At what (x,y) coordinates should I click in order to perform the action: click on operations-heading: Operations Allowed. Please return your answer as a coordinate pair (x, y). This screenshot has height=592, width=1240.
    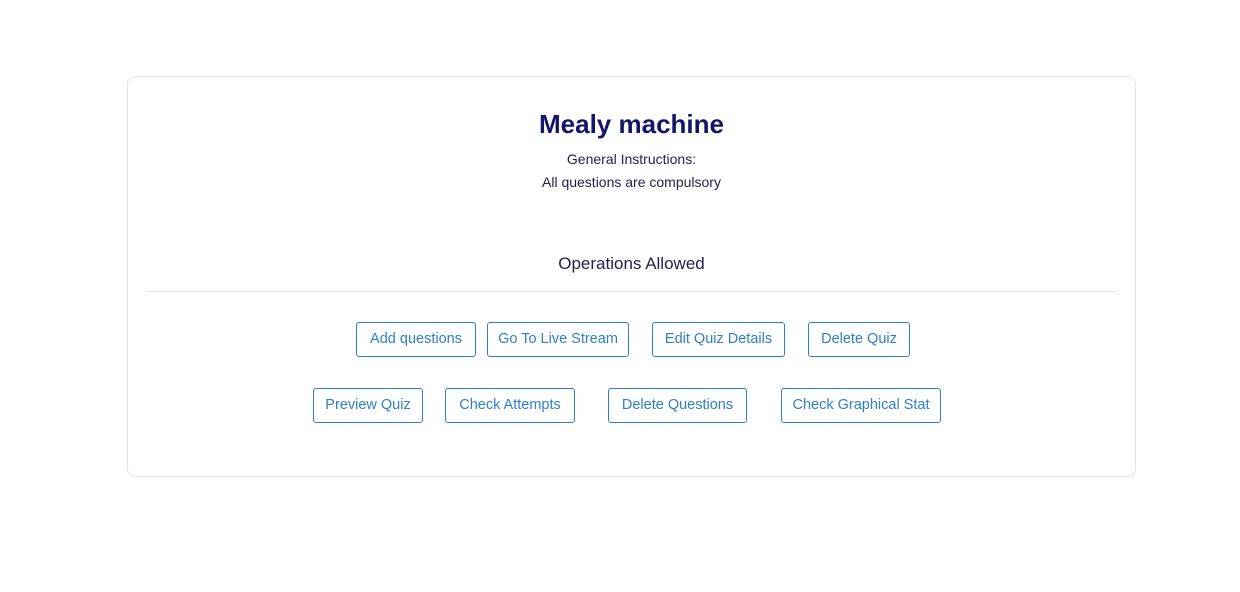
    Looking at the image, I should click on (631, 263).